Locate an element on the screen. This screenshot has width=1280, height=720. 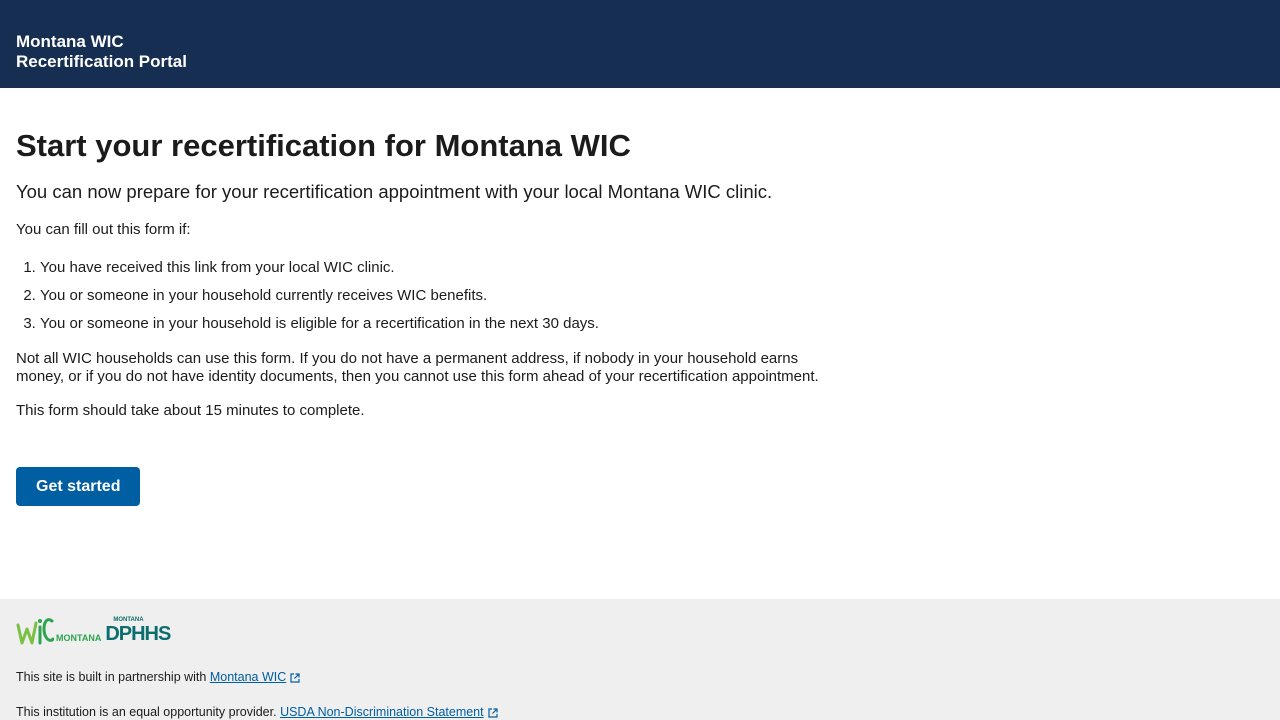
wic-logo-icon is located at coordinates (35, 631).